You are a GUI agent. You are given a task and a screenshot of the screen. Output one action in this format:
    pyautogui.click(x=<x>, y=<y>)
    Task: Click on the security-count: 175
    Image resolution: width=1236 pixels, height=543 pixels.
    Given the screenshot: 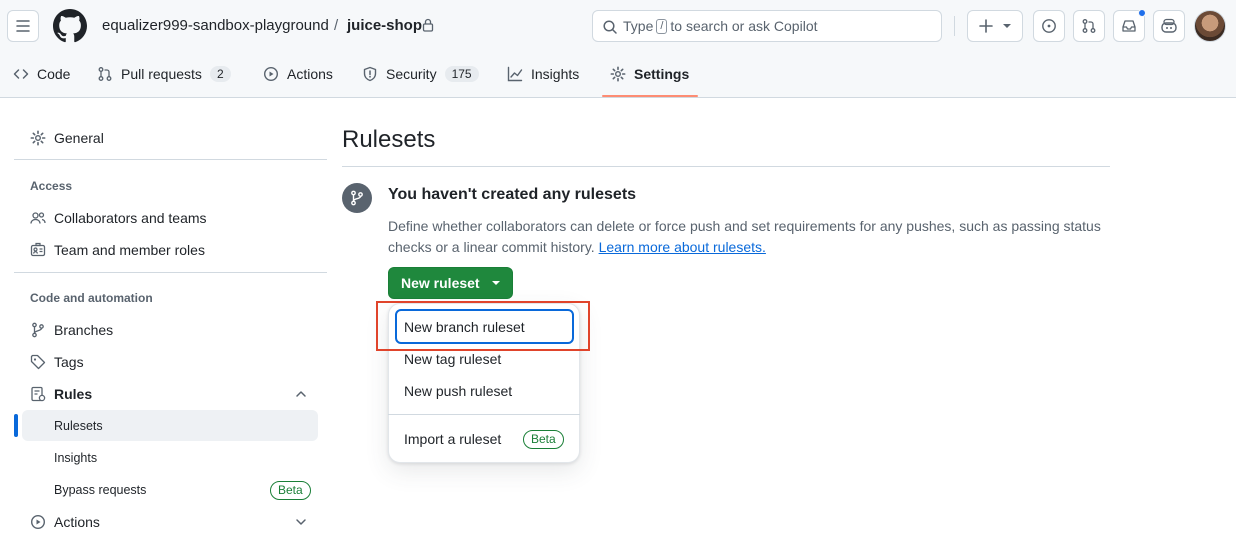 What is the action you would take?
    pyautogui.click(x=461, y=74)
    